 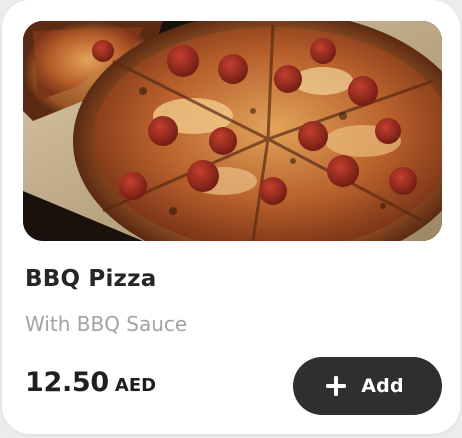 I want to click on add-to-cart-button: Add, so click(x=367, y=386).